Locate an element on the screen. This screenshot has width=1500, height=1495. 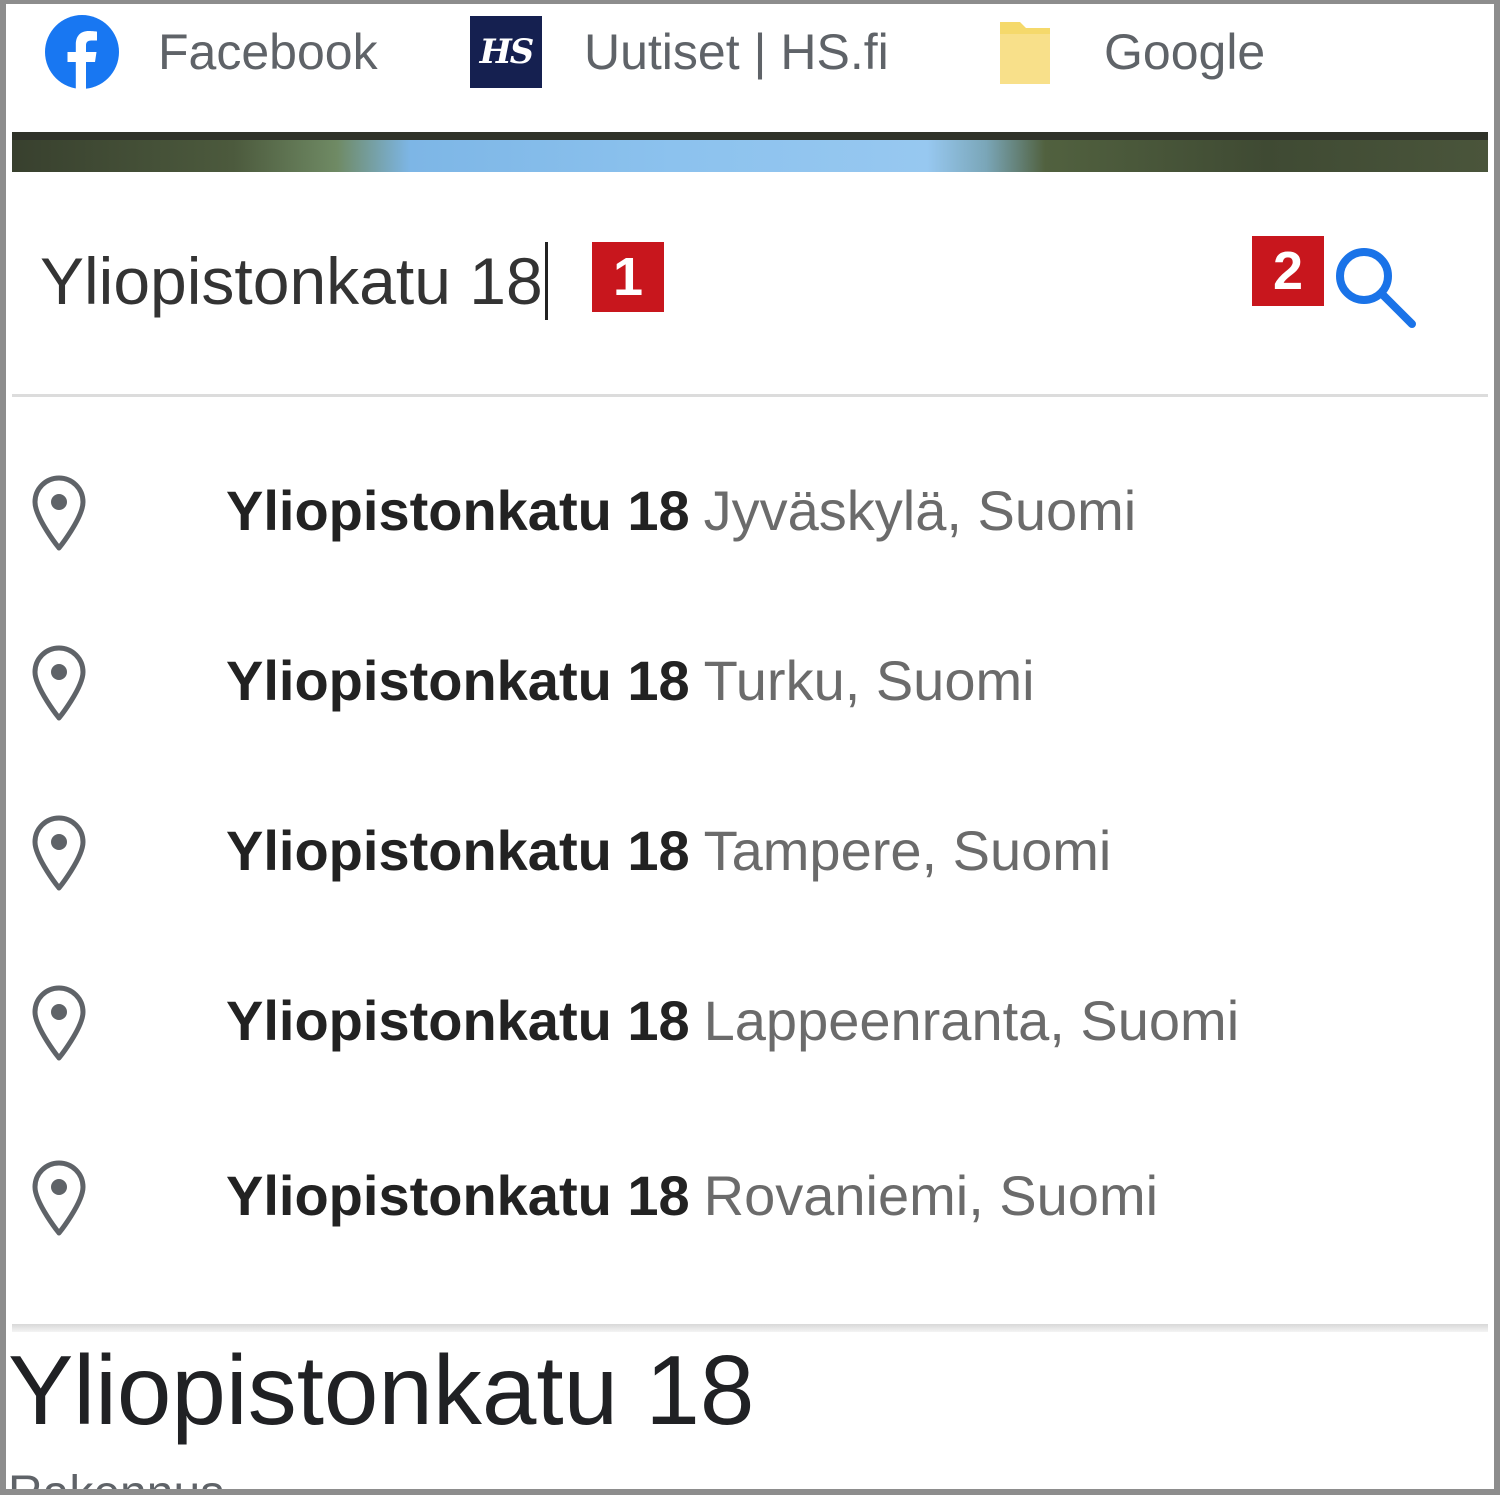
suggestion-item: Yliopistonkatu 18 Tampere, Suomi is located at coordinates (750, 849).